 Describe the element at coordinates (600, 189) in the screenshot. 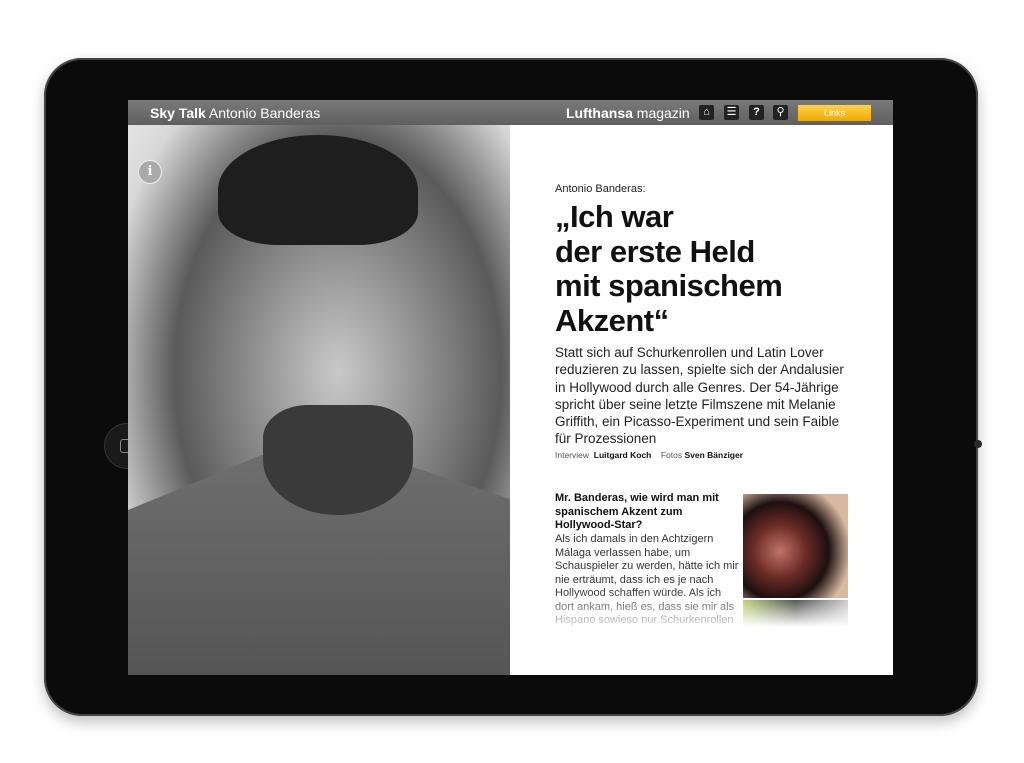

I see `pre-title: Antonio Banderas:` at that location.